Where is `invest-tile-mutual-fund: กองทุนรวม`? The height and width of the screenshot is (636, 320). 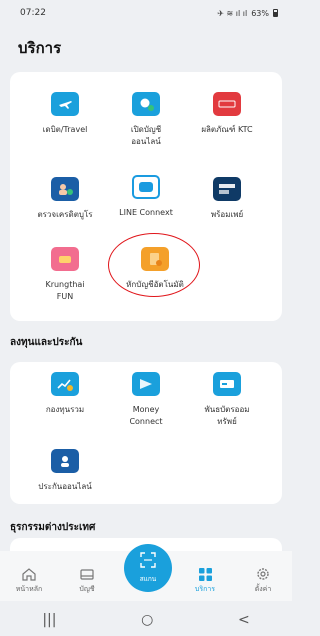 invest-tile-mutual-fund: กองทุนรวม is located at coordinates (65, 394).